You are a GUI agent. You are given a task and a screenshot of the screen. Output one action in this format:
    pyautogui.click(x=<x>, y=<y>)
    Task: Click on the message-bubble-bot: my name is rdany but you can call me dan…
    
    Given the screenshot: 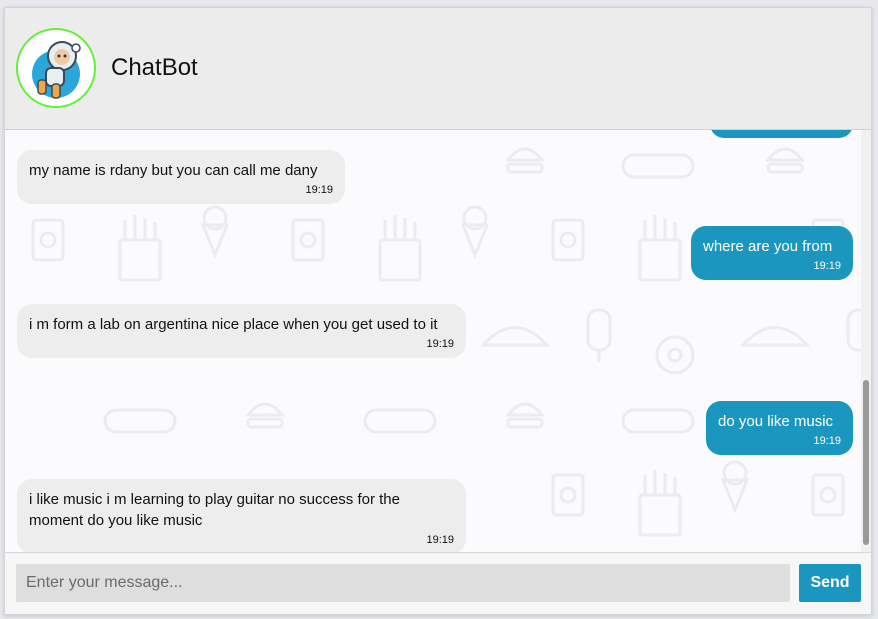 What is the action you would take?
    pyautogui.click(x=181, y=177)
    